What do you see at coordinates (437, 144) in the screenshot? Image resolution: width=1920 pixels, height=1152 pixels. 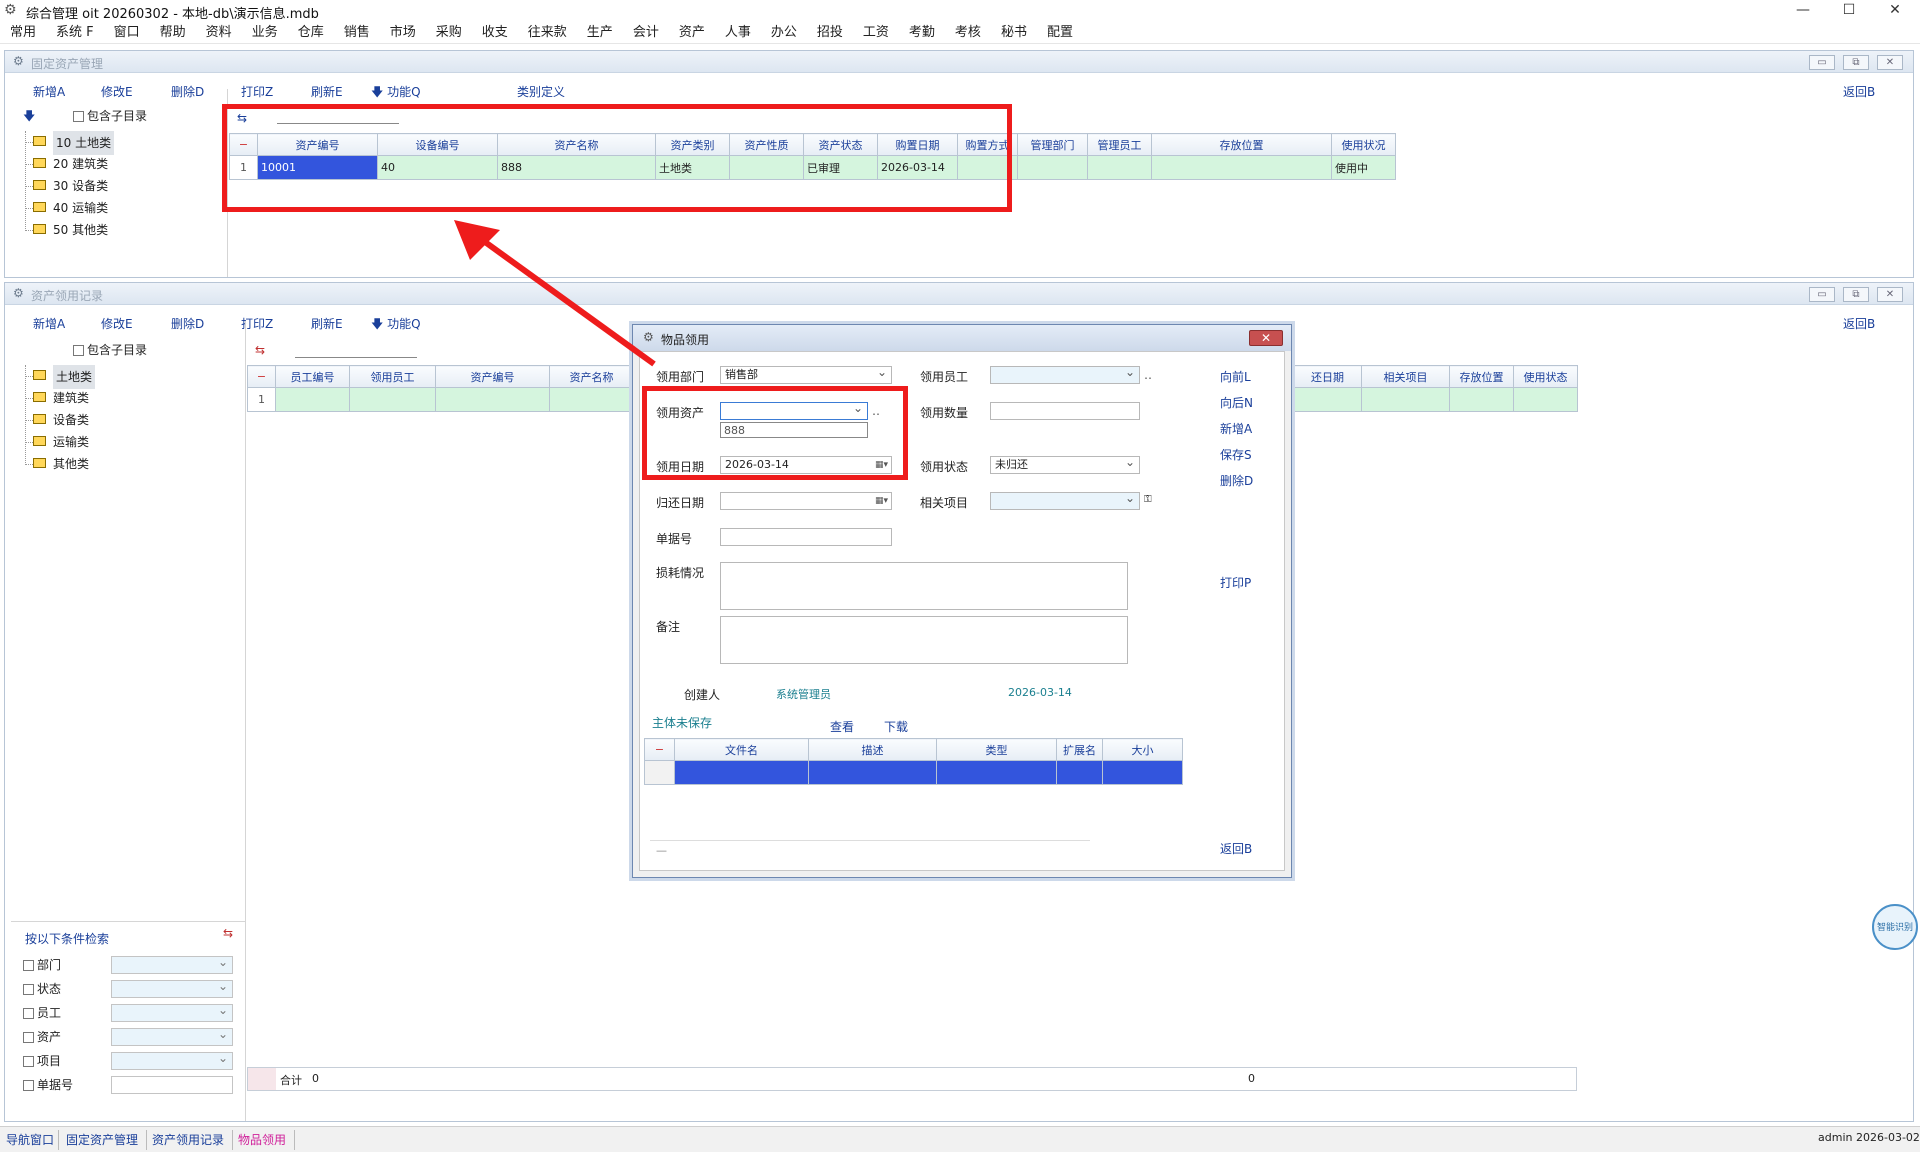 I see `column-header: 设备编号` at bounding box center [437, 144].